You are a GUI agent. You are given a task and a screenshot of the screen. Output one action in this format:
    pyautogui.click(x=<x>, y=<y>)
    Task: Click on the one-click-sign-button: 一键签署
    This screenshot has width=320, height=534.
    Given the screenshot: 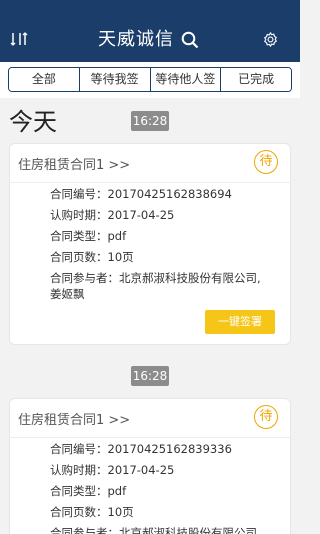 What is the action you would take?
    pyautogui.click(x=240, y=322)
    